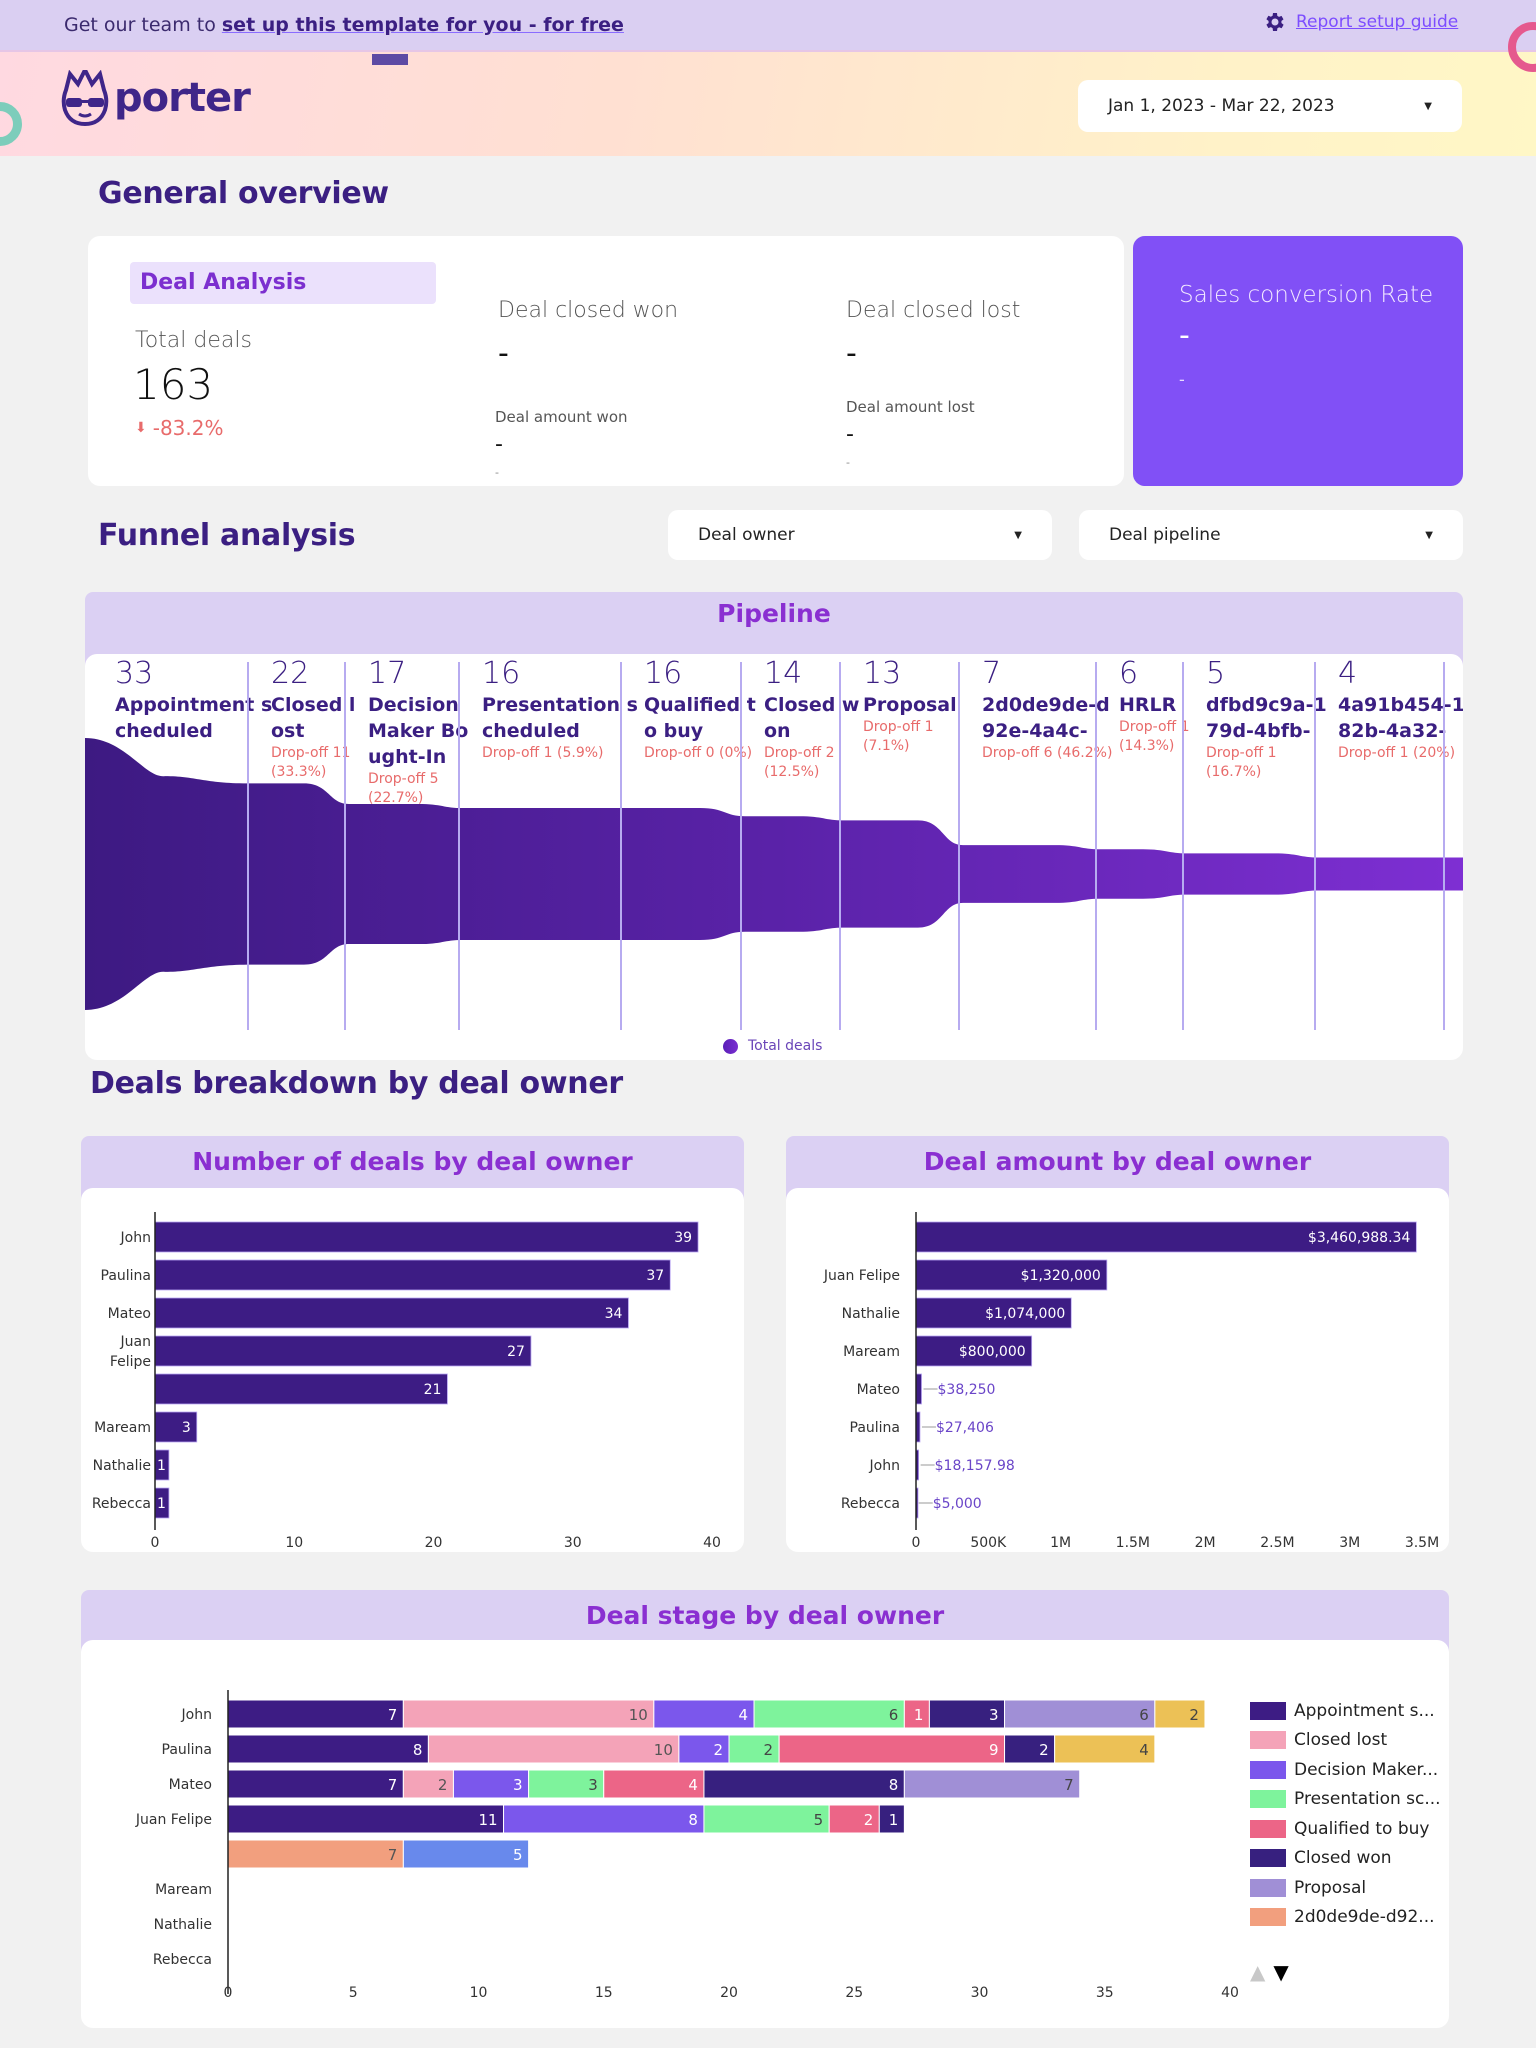 This screenshot has height=2048, width=1536. What do you see at coordinates (1345, 1859) in the screenshot?
I see `legend-item: Closed won` at bounding box center [1345, 1859].